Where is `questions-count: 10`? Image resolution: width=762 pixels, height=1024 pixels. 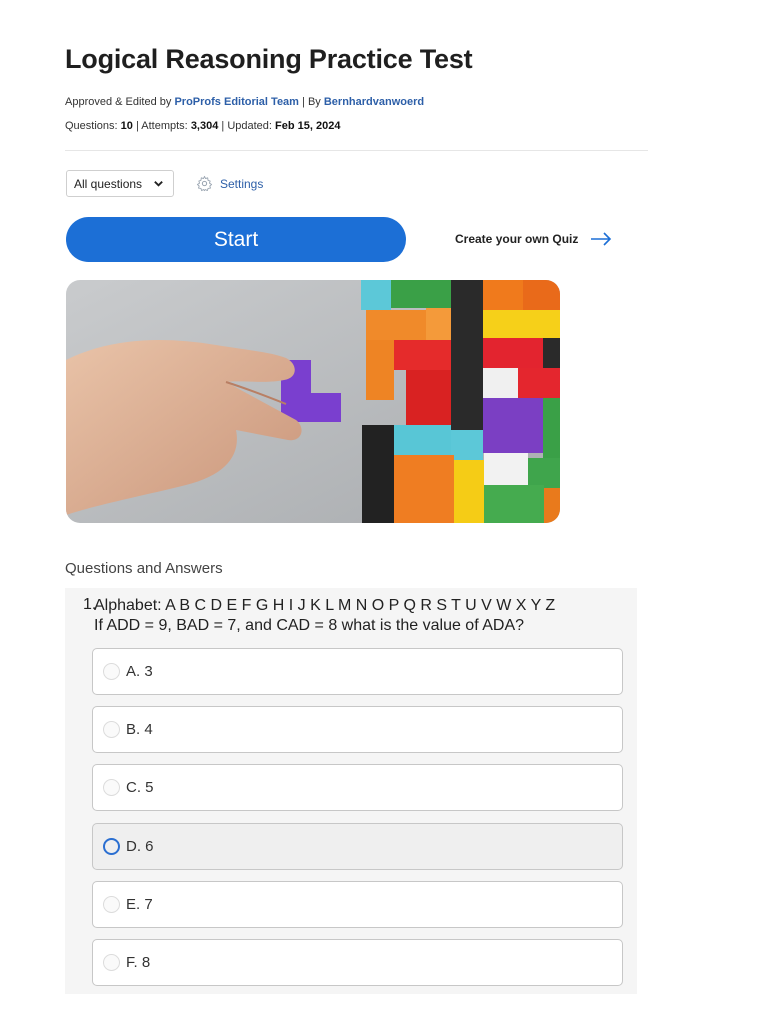
questions-count: 10 is located at coordinates (126, 126).